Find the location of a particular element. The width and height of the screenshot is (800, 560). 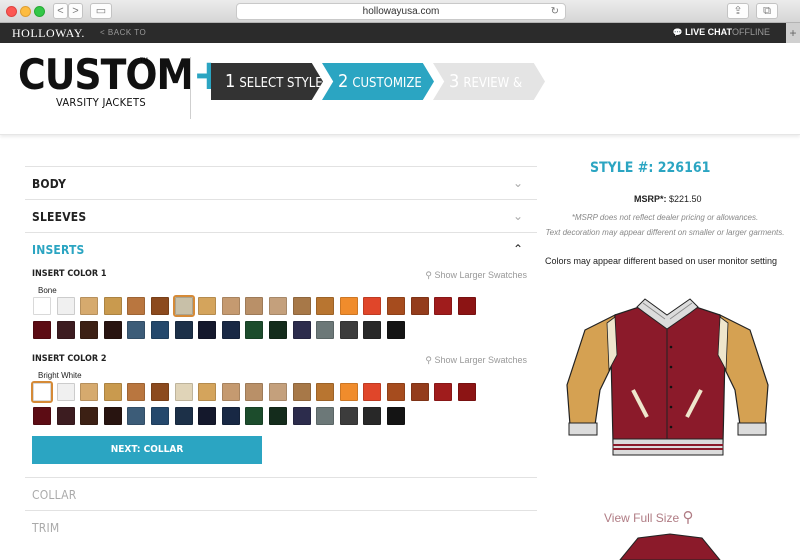

chevron-up-icon: ⌃ is located at coordinates (518, 249).